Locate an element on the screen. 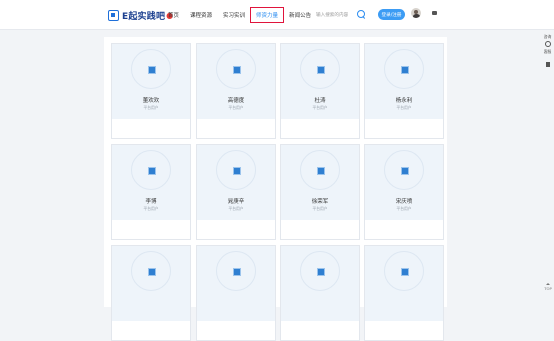  search-icon is located at coordinates (361, 14).